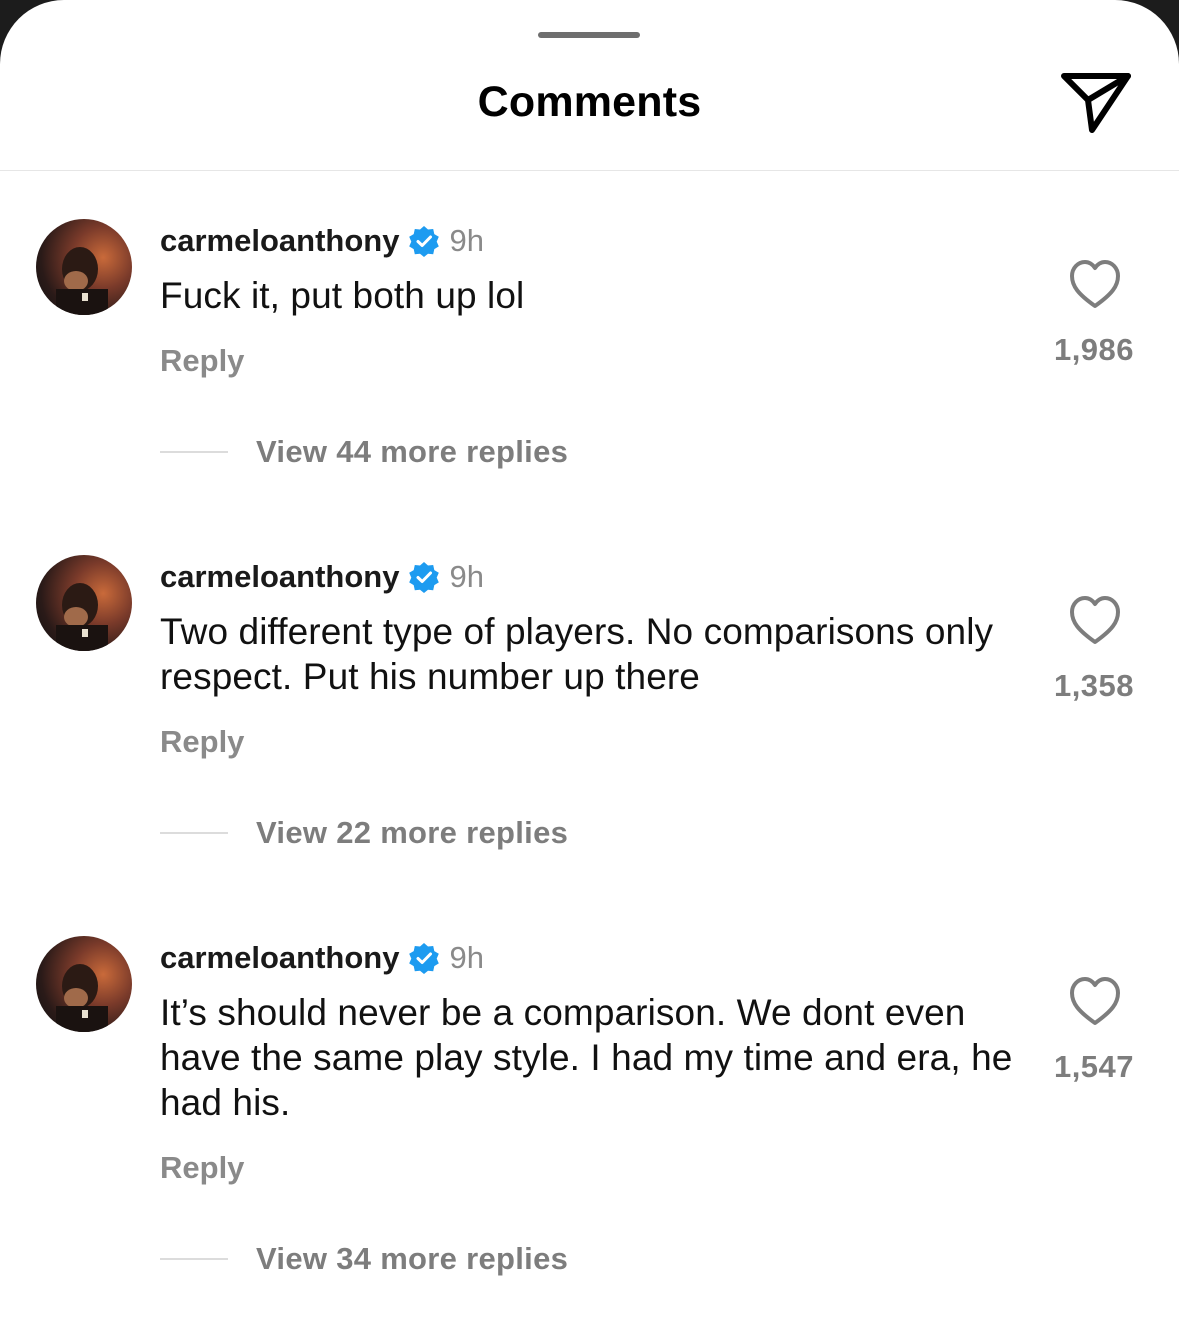  I want to click on view-replies-button: View 22 more replies, so click(364, 833).